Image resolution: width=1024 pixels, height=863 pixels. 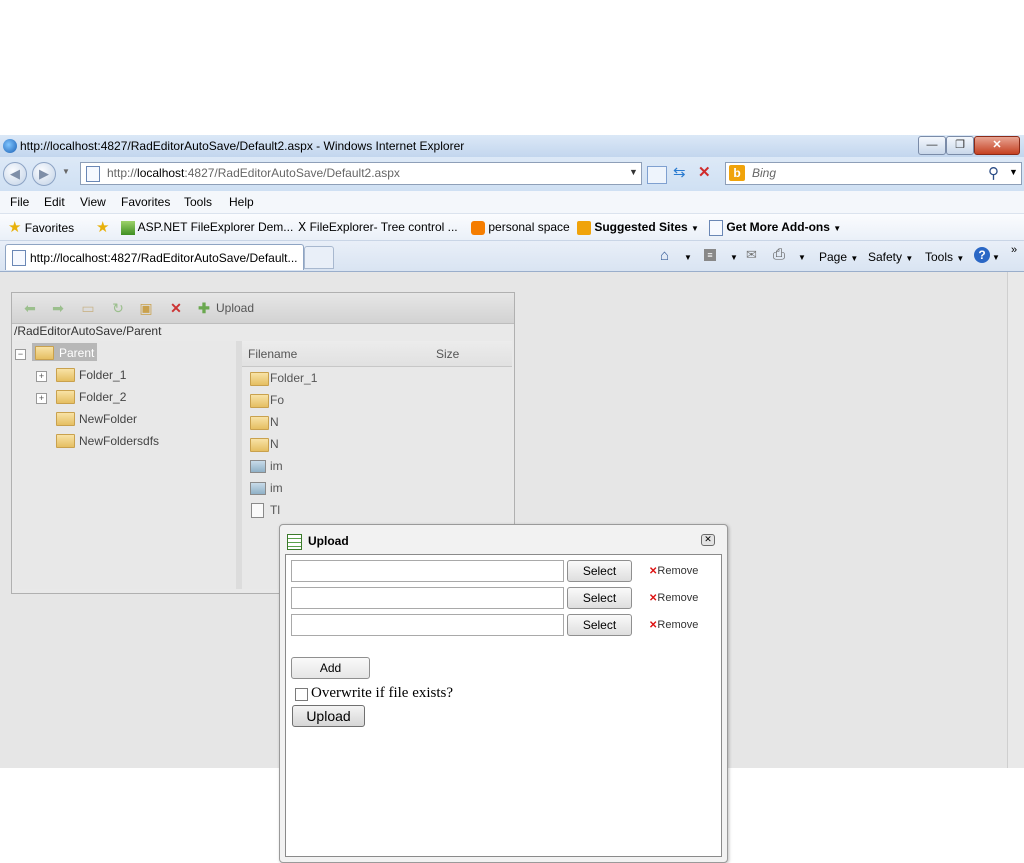 I want to click on fav-item-get-addons: Get More Add-ons ▼, so click(x=775, y=228).